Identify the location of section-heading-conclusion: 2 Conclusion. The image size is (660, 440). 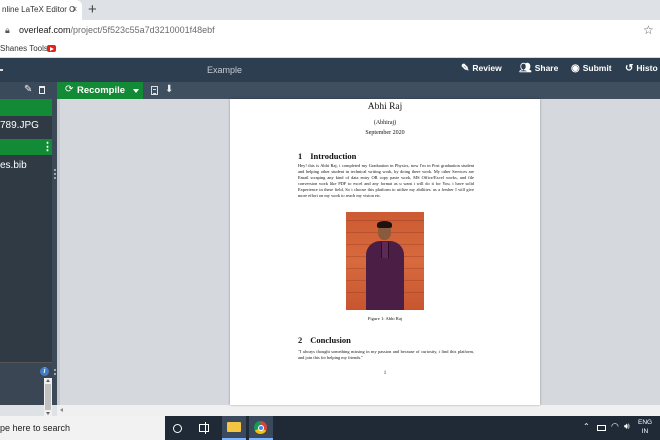
(324, 340).